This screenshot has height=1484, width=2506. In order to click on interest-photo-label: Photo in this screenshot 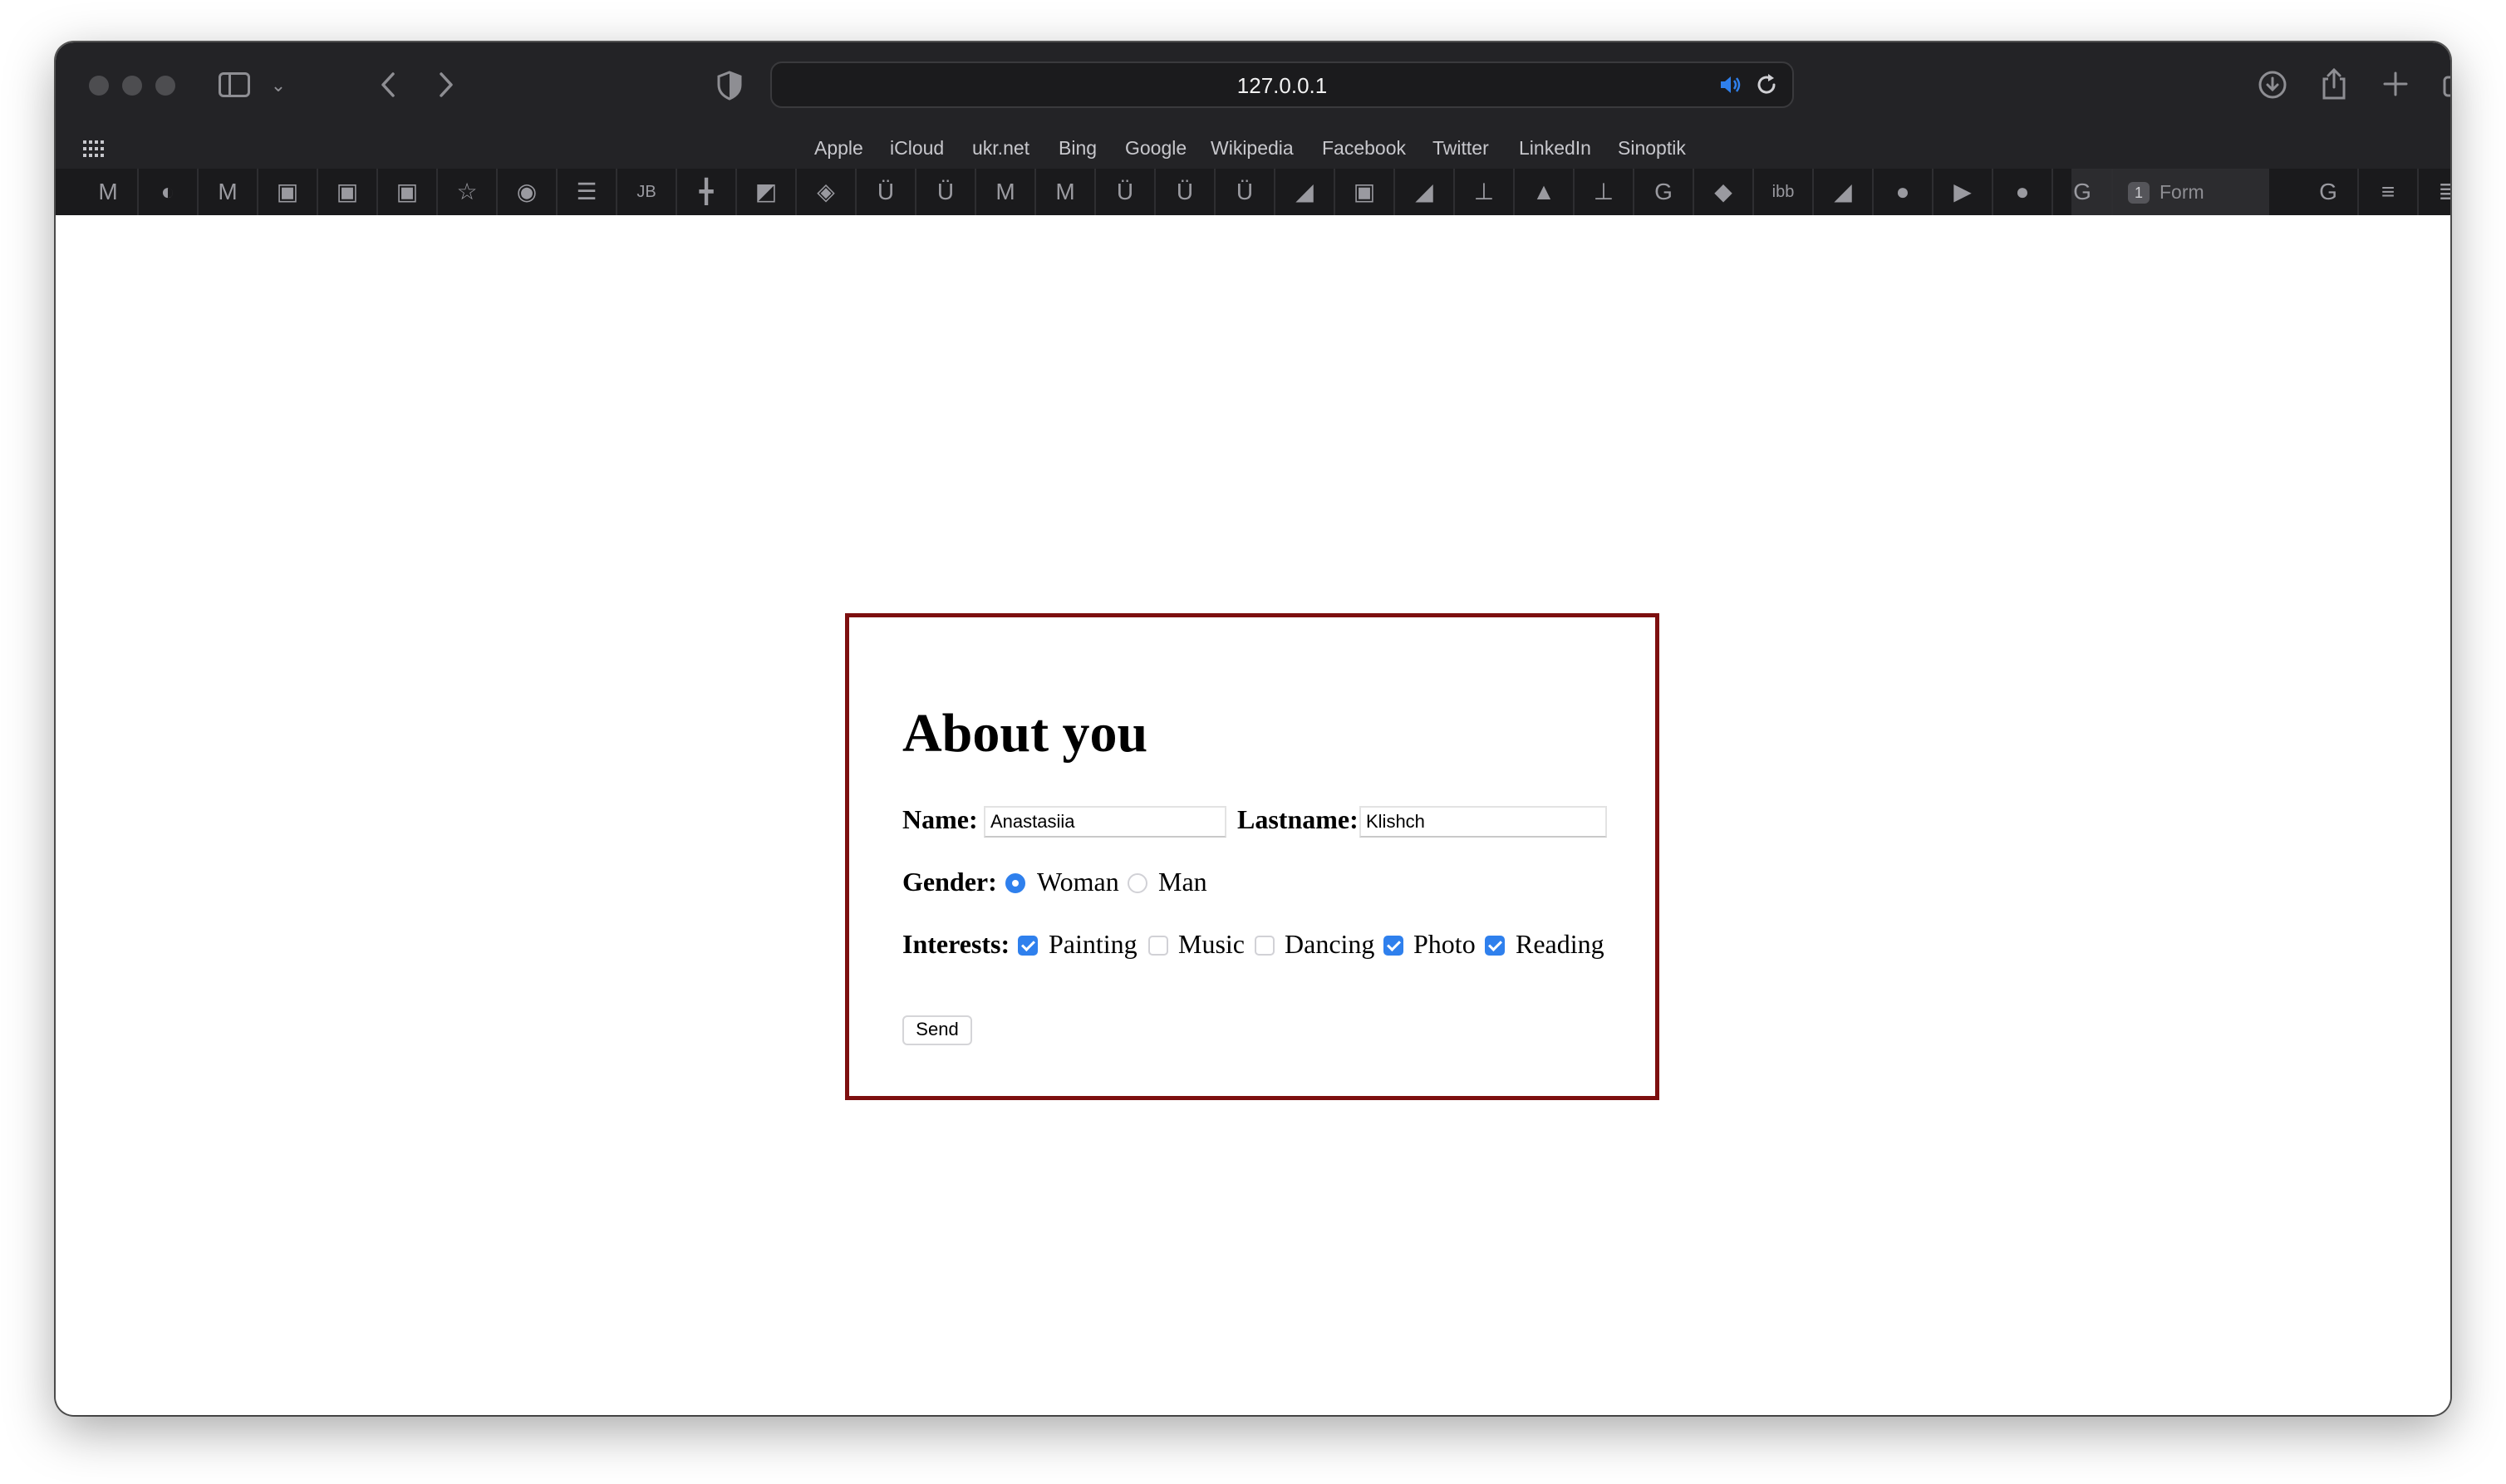, I will do `click(1444, 944)`.